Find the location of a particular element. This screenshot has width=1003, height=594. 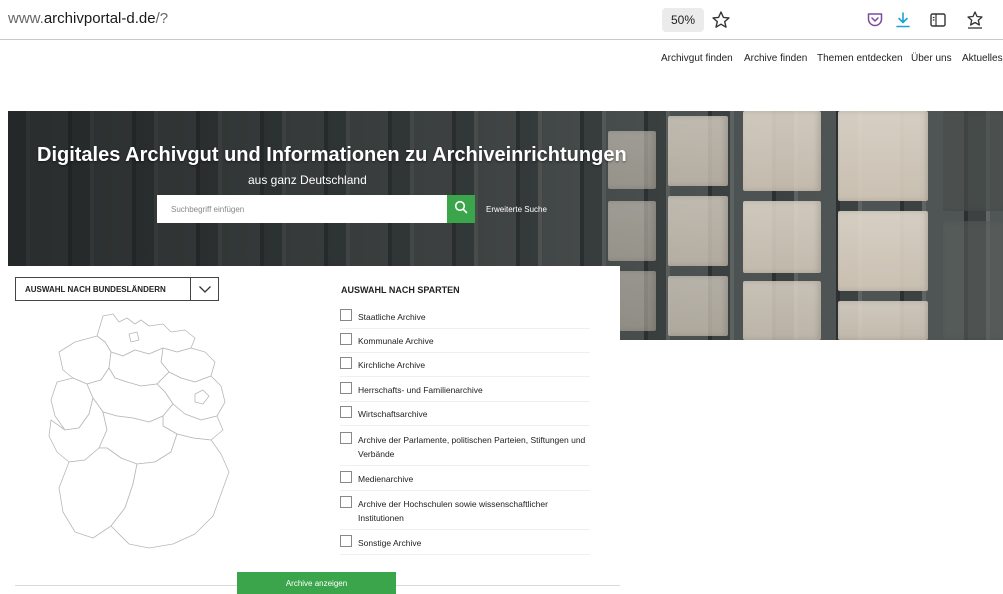

divider-right is located at coordinates (508, 585).